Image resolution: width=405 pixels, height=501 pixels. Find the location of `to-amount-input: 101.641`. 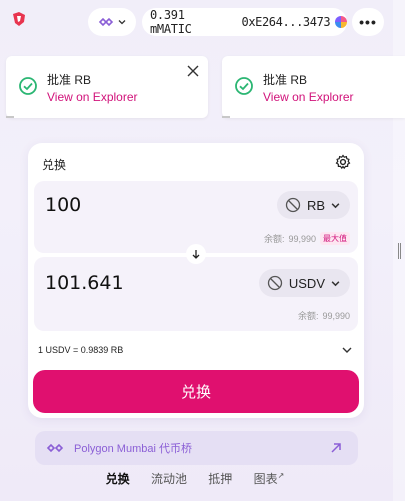

to-amount-input: 101.641 is located at coordinates (84, 283).